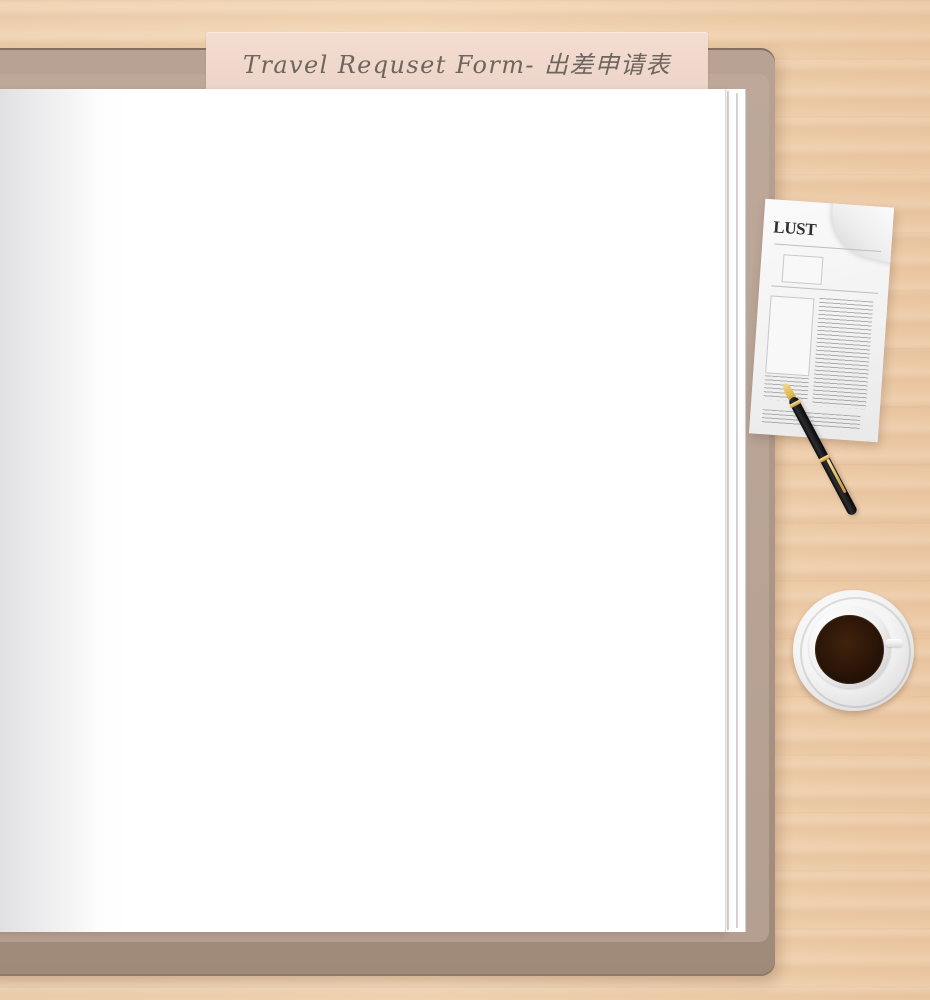 This screenshot has width=930, height=1000. I want to click on coffee-cup, so click(853, 650).